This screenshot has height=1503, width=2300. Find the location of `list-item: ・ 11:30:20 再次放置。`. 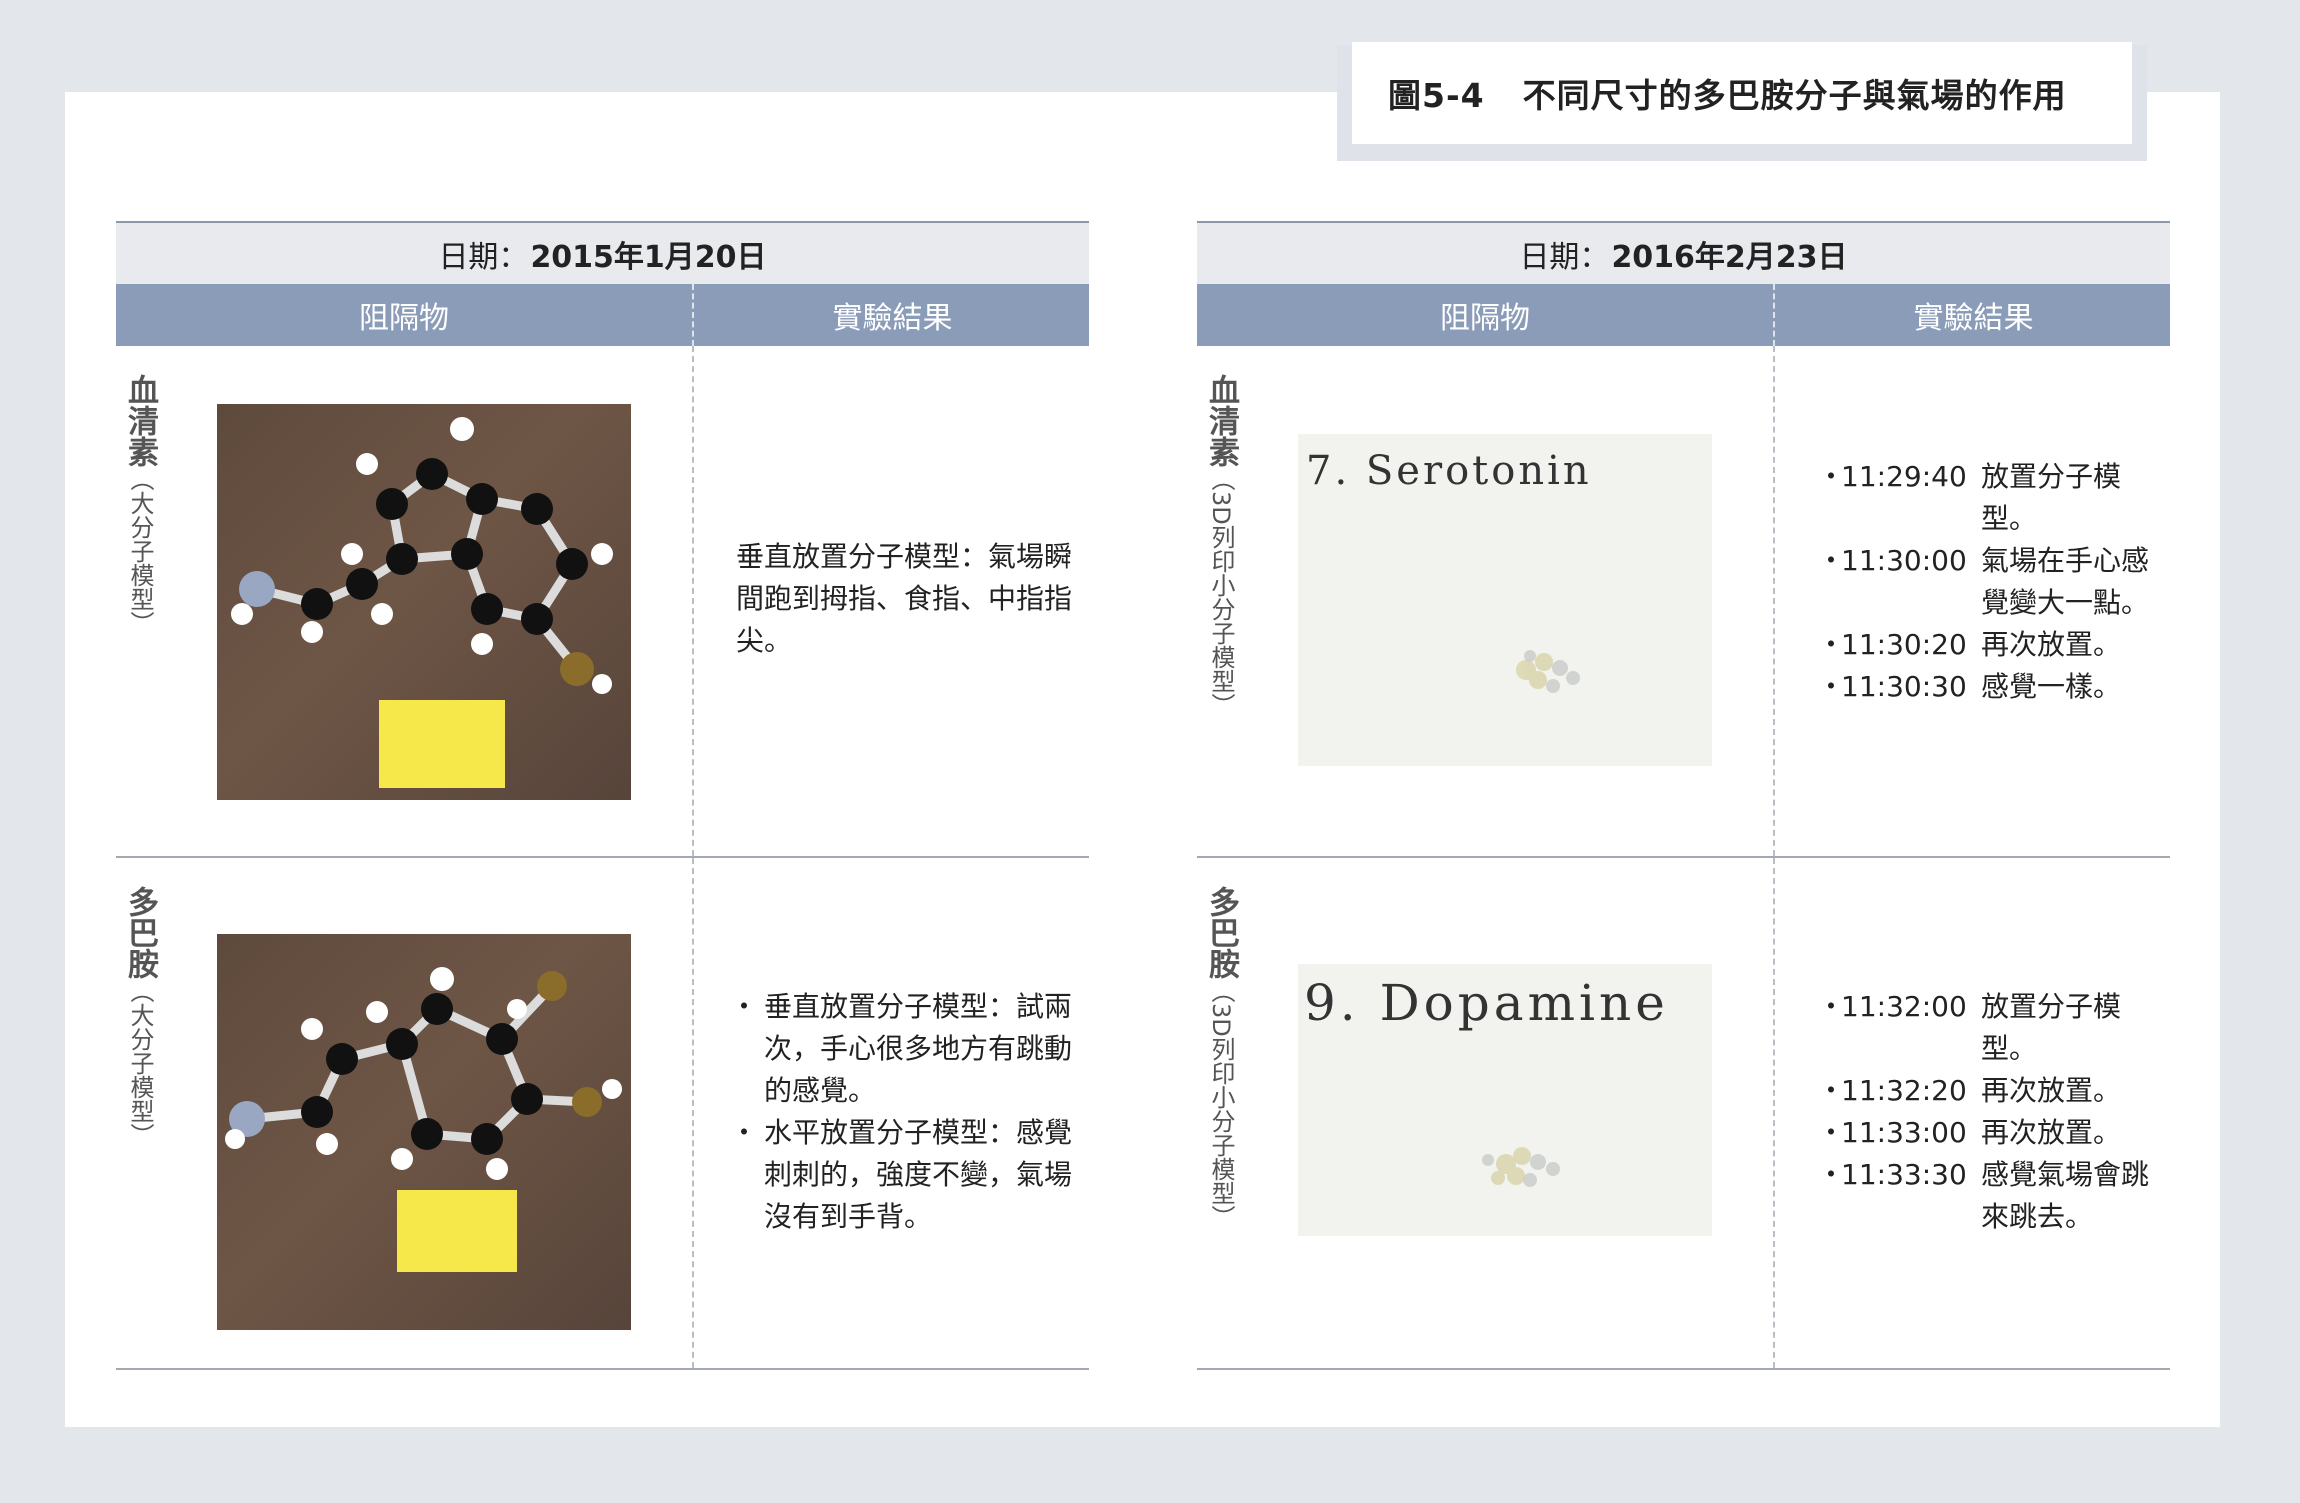

list-item: ・ 11:30:20 再次放置。 is located at coordinates (1987, 645).